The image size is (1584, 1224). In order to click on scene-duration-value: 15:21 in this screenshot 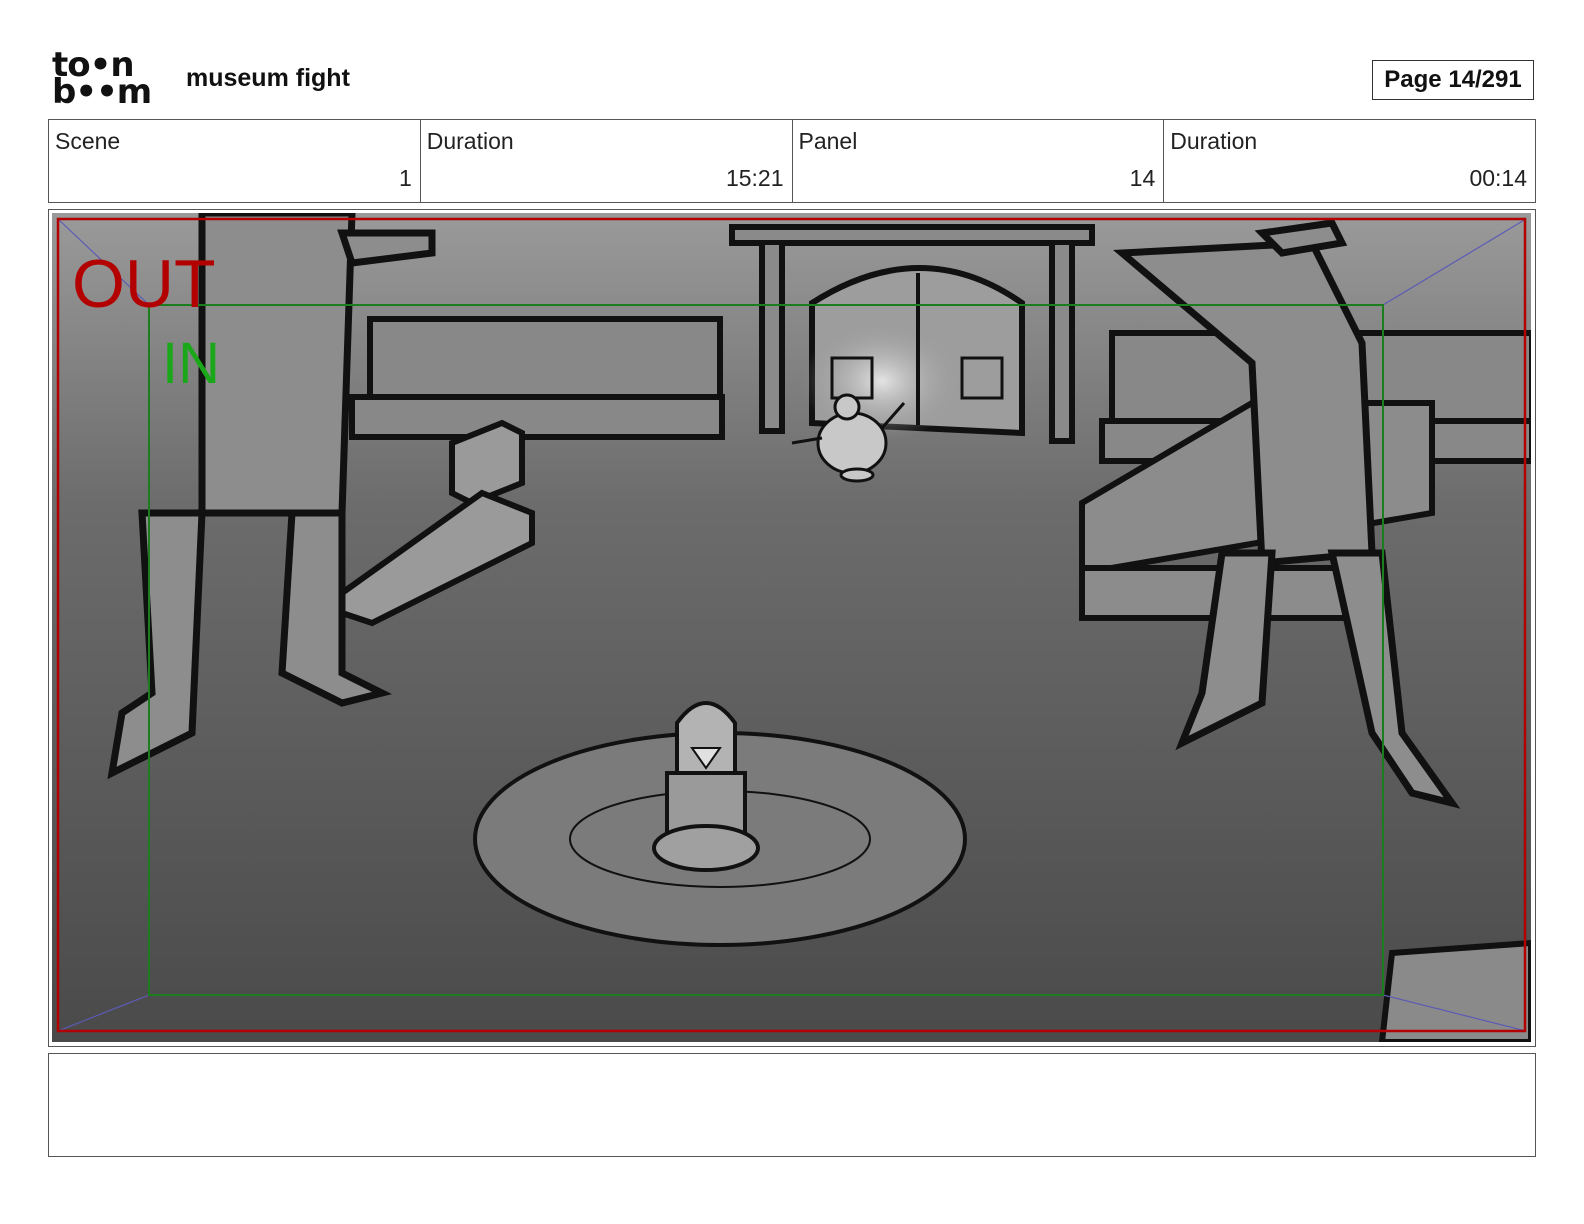, I will do `click(754, 178)`.